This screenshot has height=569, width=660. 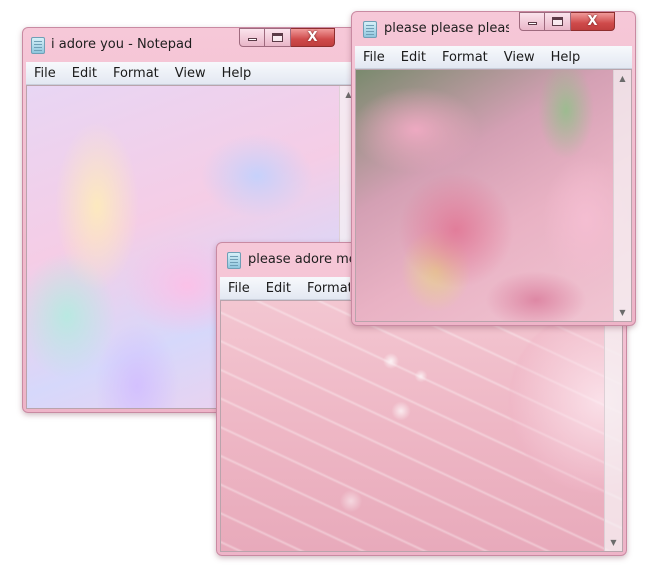 What do you see at coordinates (622, 195) in the screenshot?
I see `vertical-scrollbar: ▲ ▼` at bounding box center [622, 195].